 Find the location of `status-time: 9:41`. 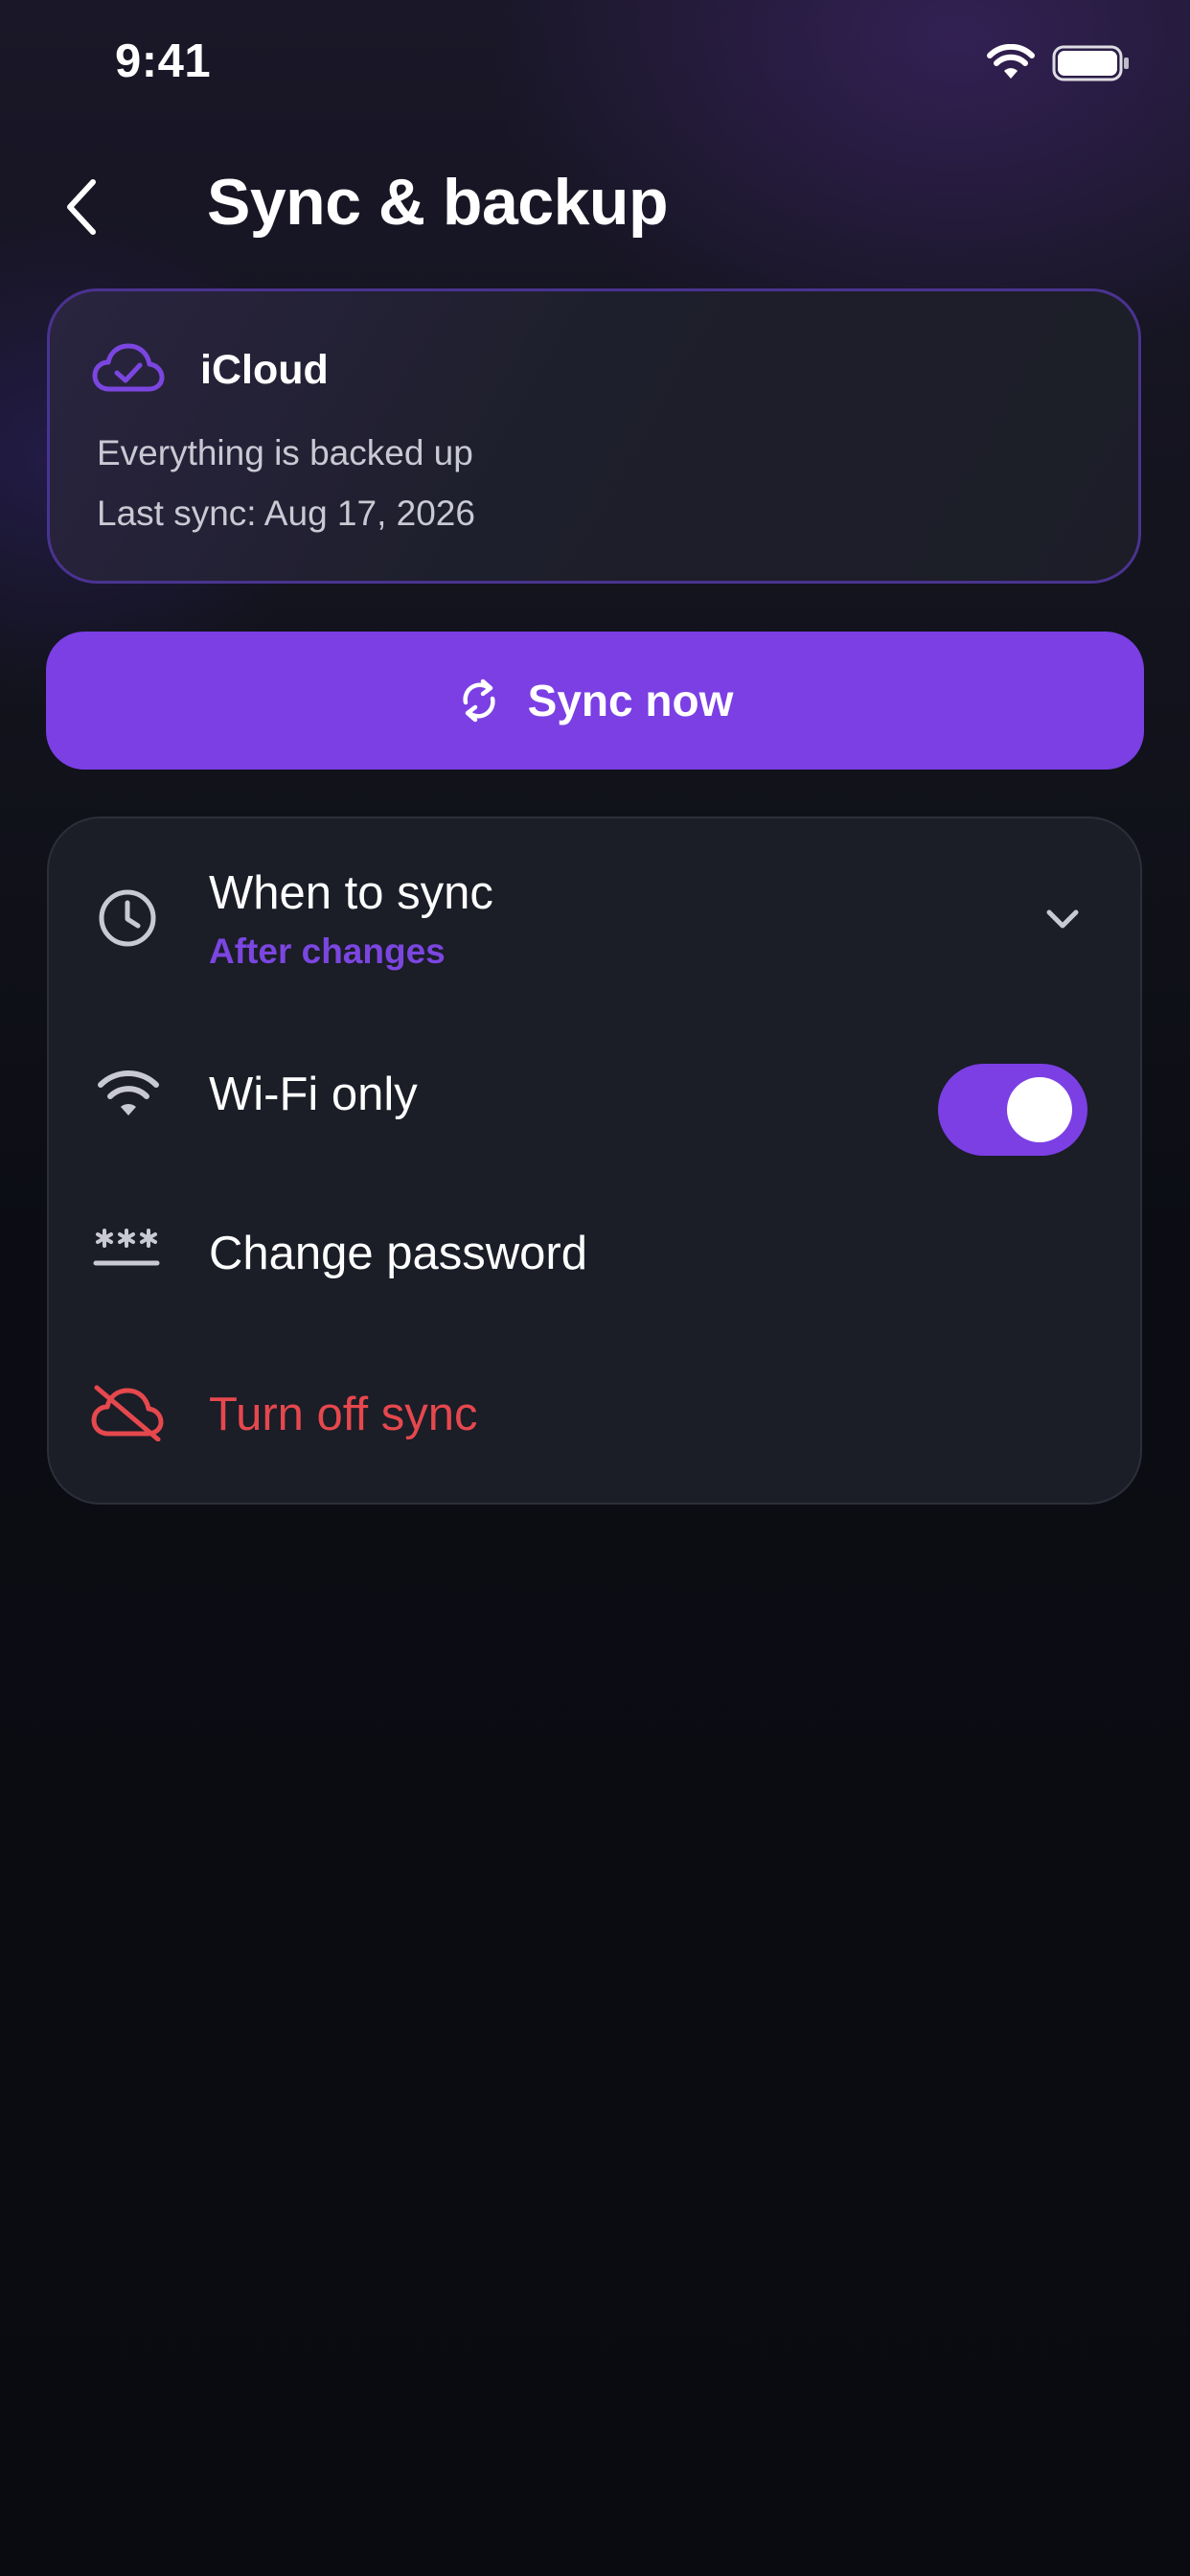

status-time: 9:41 is located at coordinates (163, 61).